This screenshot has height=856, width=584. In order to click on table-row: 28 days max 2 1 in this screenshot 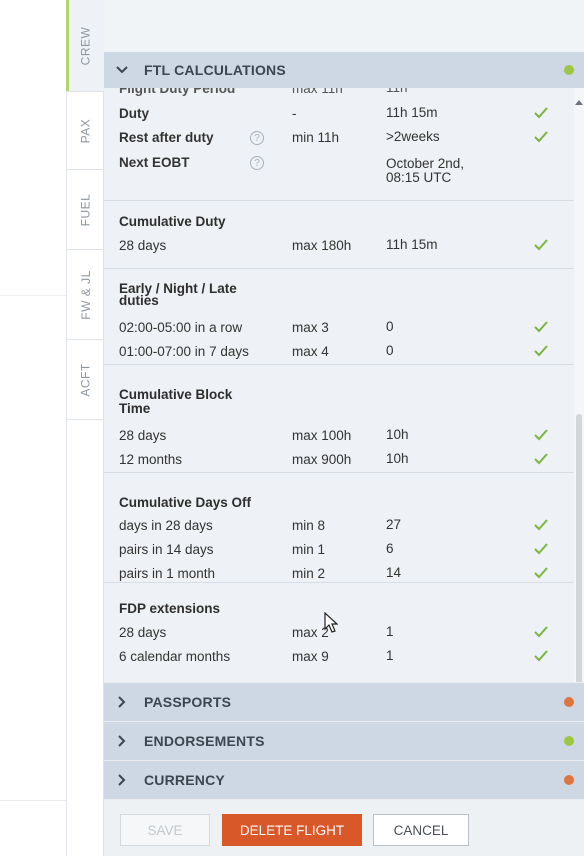, I will do `click(339, 635)`.